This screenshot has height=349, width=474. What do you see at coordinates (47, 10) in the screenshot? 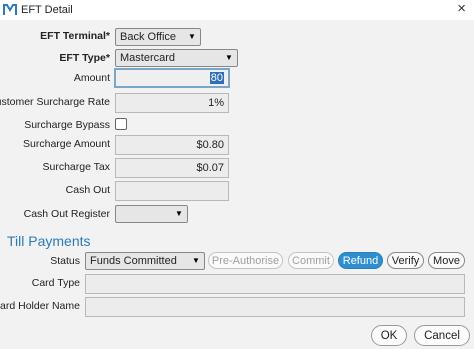
I see `window-title: EFT Detail` at bounding box center [47, 10].